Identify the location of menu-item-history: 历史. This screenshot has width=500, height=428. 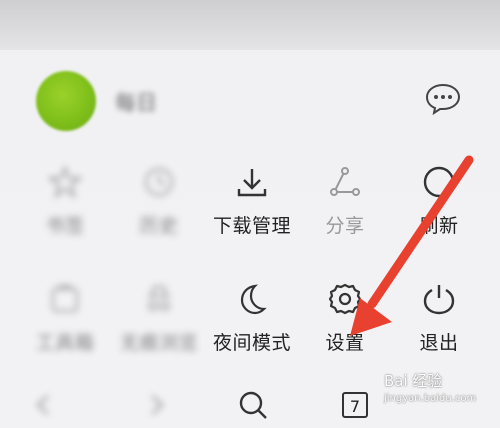
(159, 215).